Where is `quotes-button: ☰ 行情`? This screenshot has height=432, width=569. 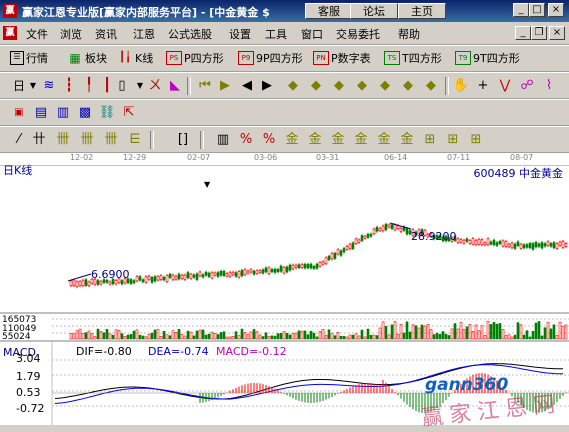
quotes-button: ☰ 行情 is located at coordinates (29, 58).